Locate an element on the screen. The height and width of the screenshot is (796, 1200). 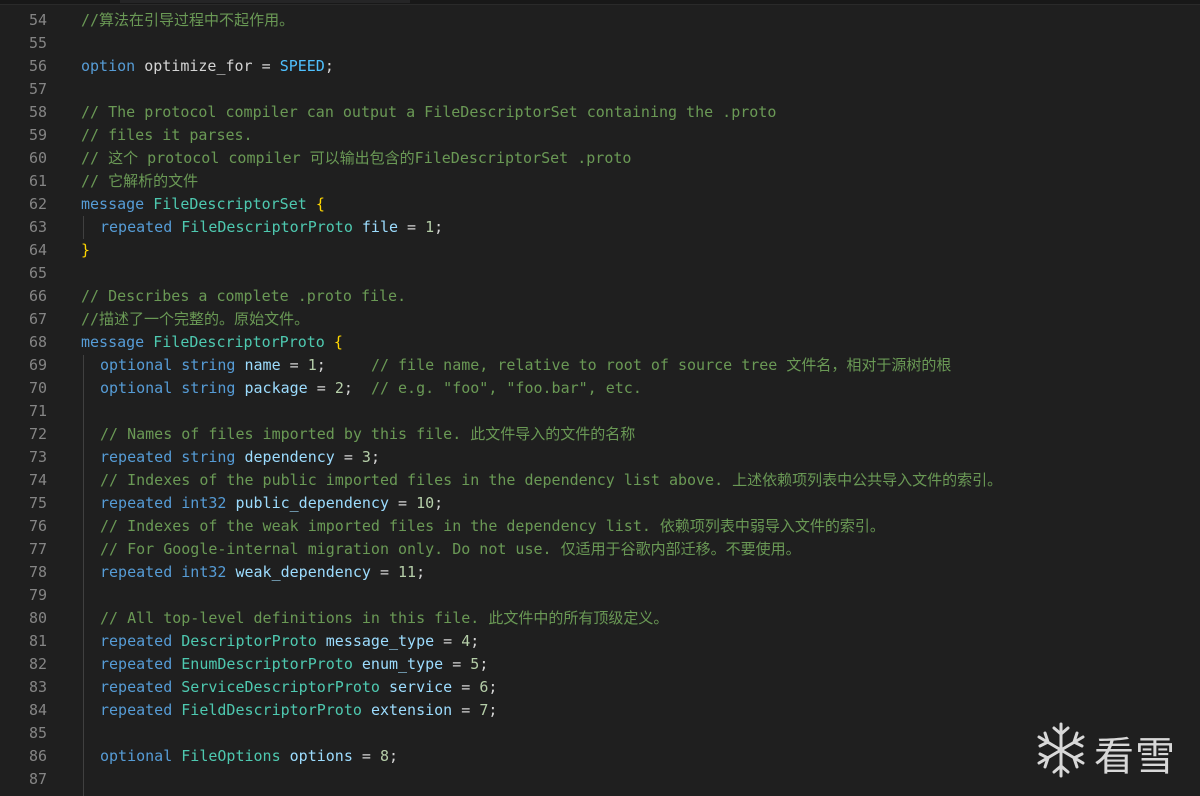
line-code: //算法在引导过程中不起作用。 is located at coordinates (187, 20).